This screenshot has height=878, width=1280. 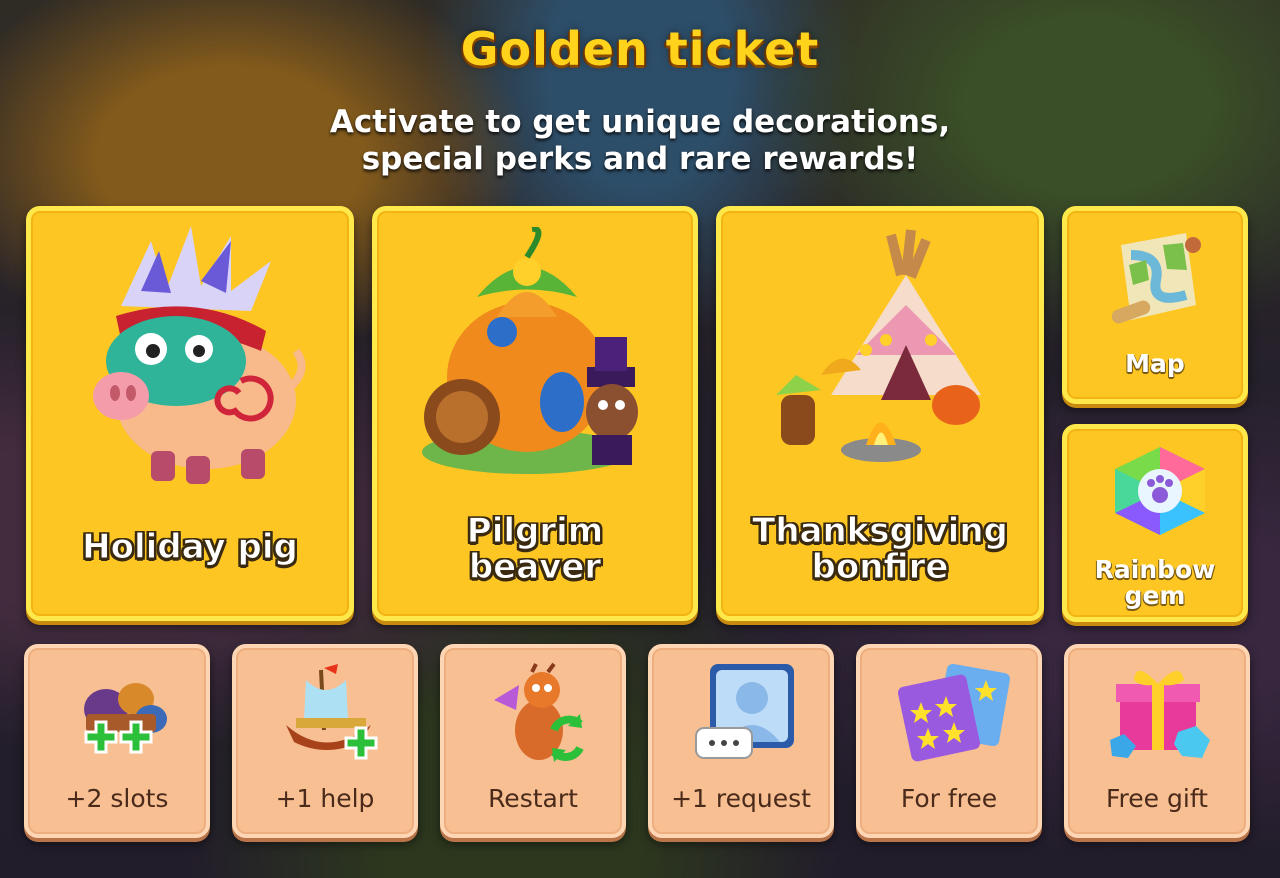 I want to click on reward-label: Map, so click(x=1155, y=363).